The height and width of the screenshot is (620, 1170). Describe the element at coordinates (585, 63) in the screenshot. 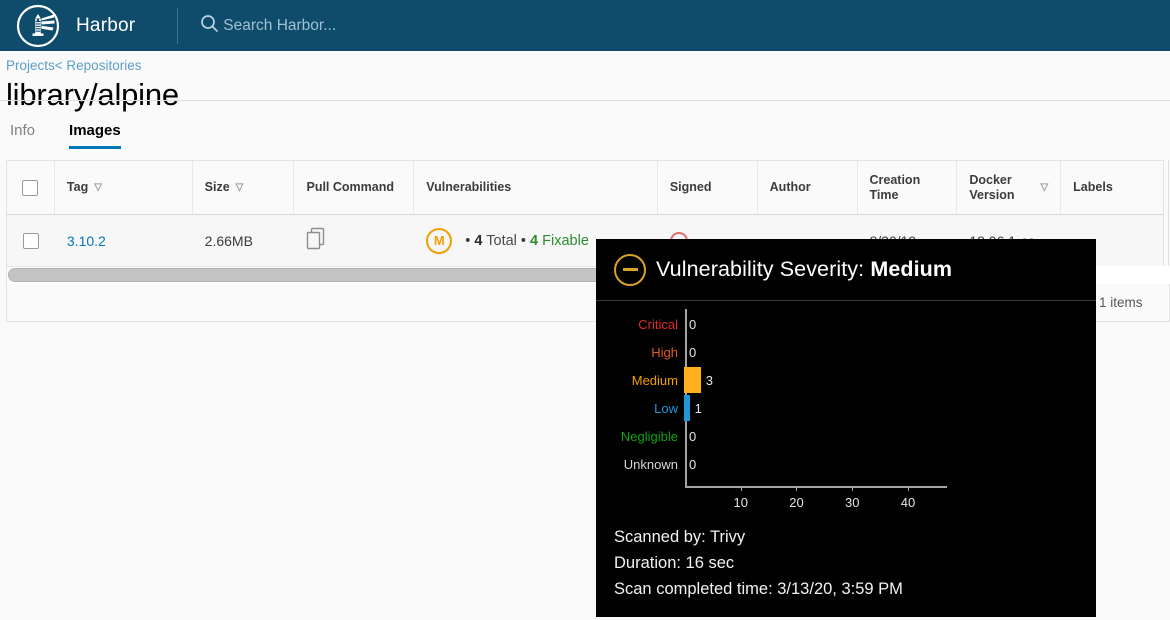

I see `breadcrumb: Projects< Repositories` at that location.